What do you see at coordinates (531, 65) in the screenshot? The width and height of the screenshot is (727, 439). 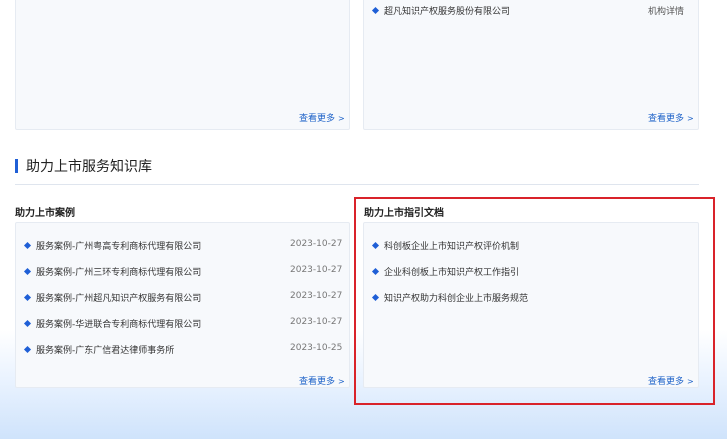 I see `top-right-card: 超凡知识产权服务股份有限公司 机构详情 查看更多 >` at bounding box center [531, 65].